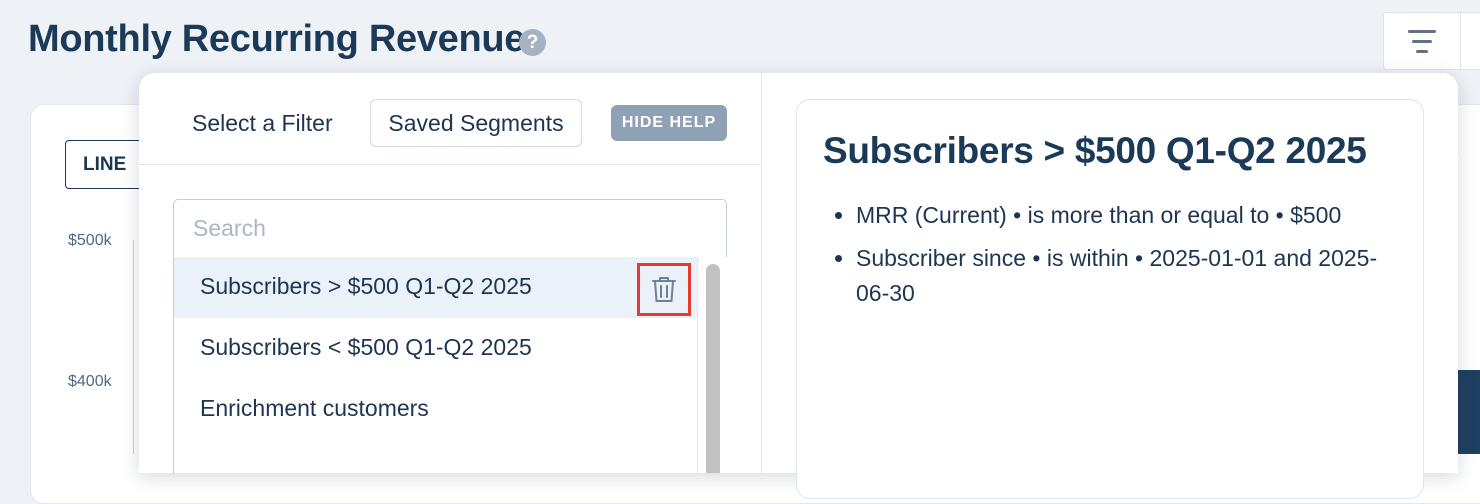  I want to click on chart-bar, so click(1469, 412).